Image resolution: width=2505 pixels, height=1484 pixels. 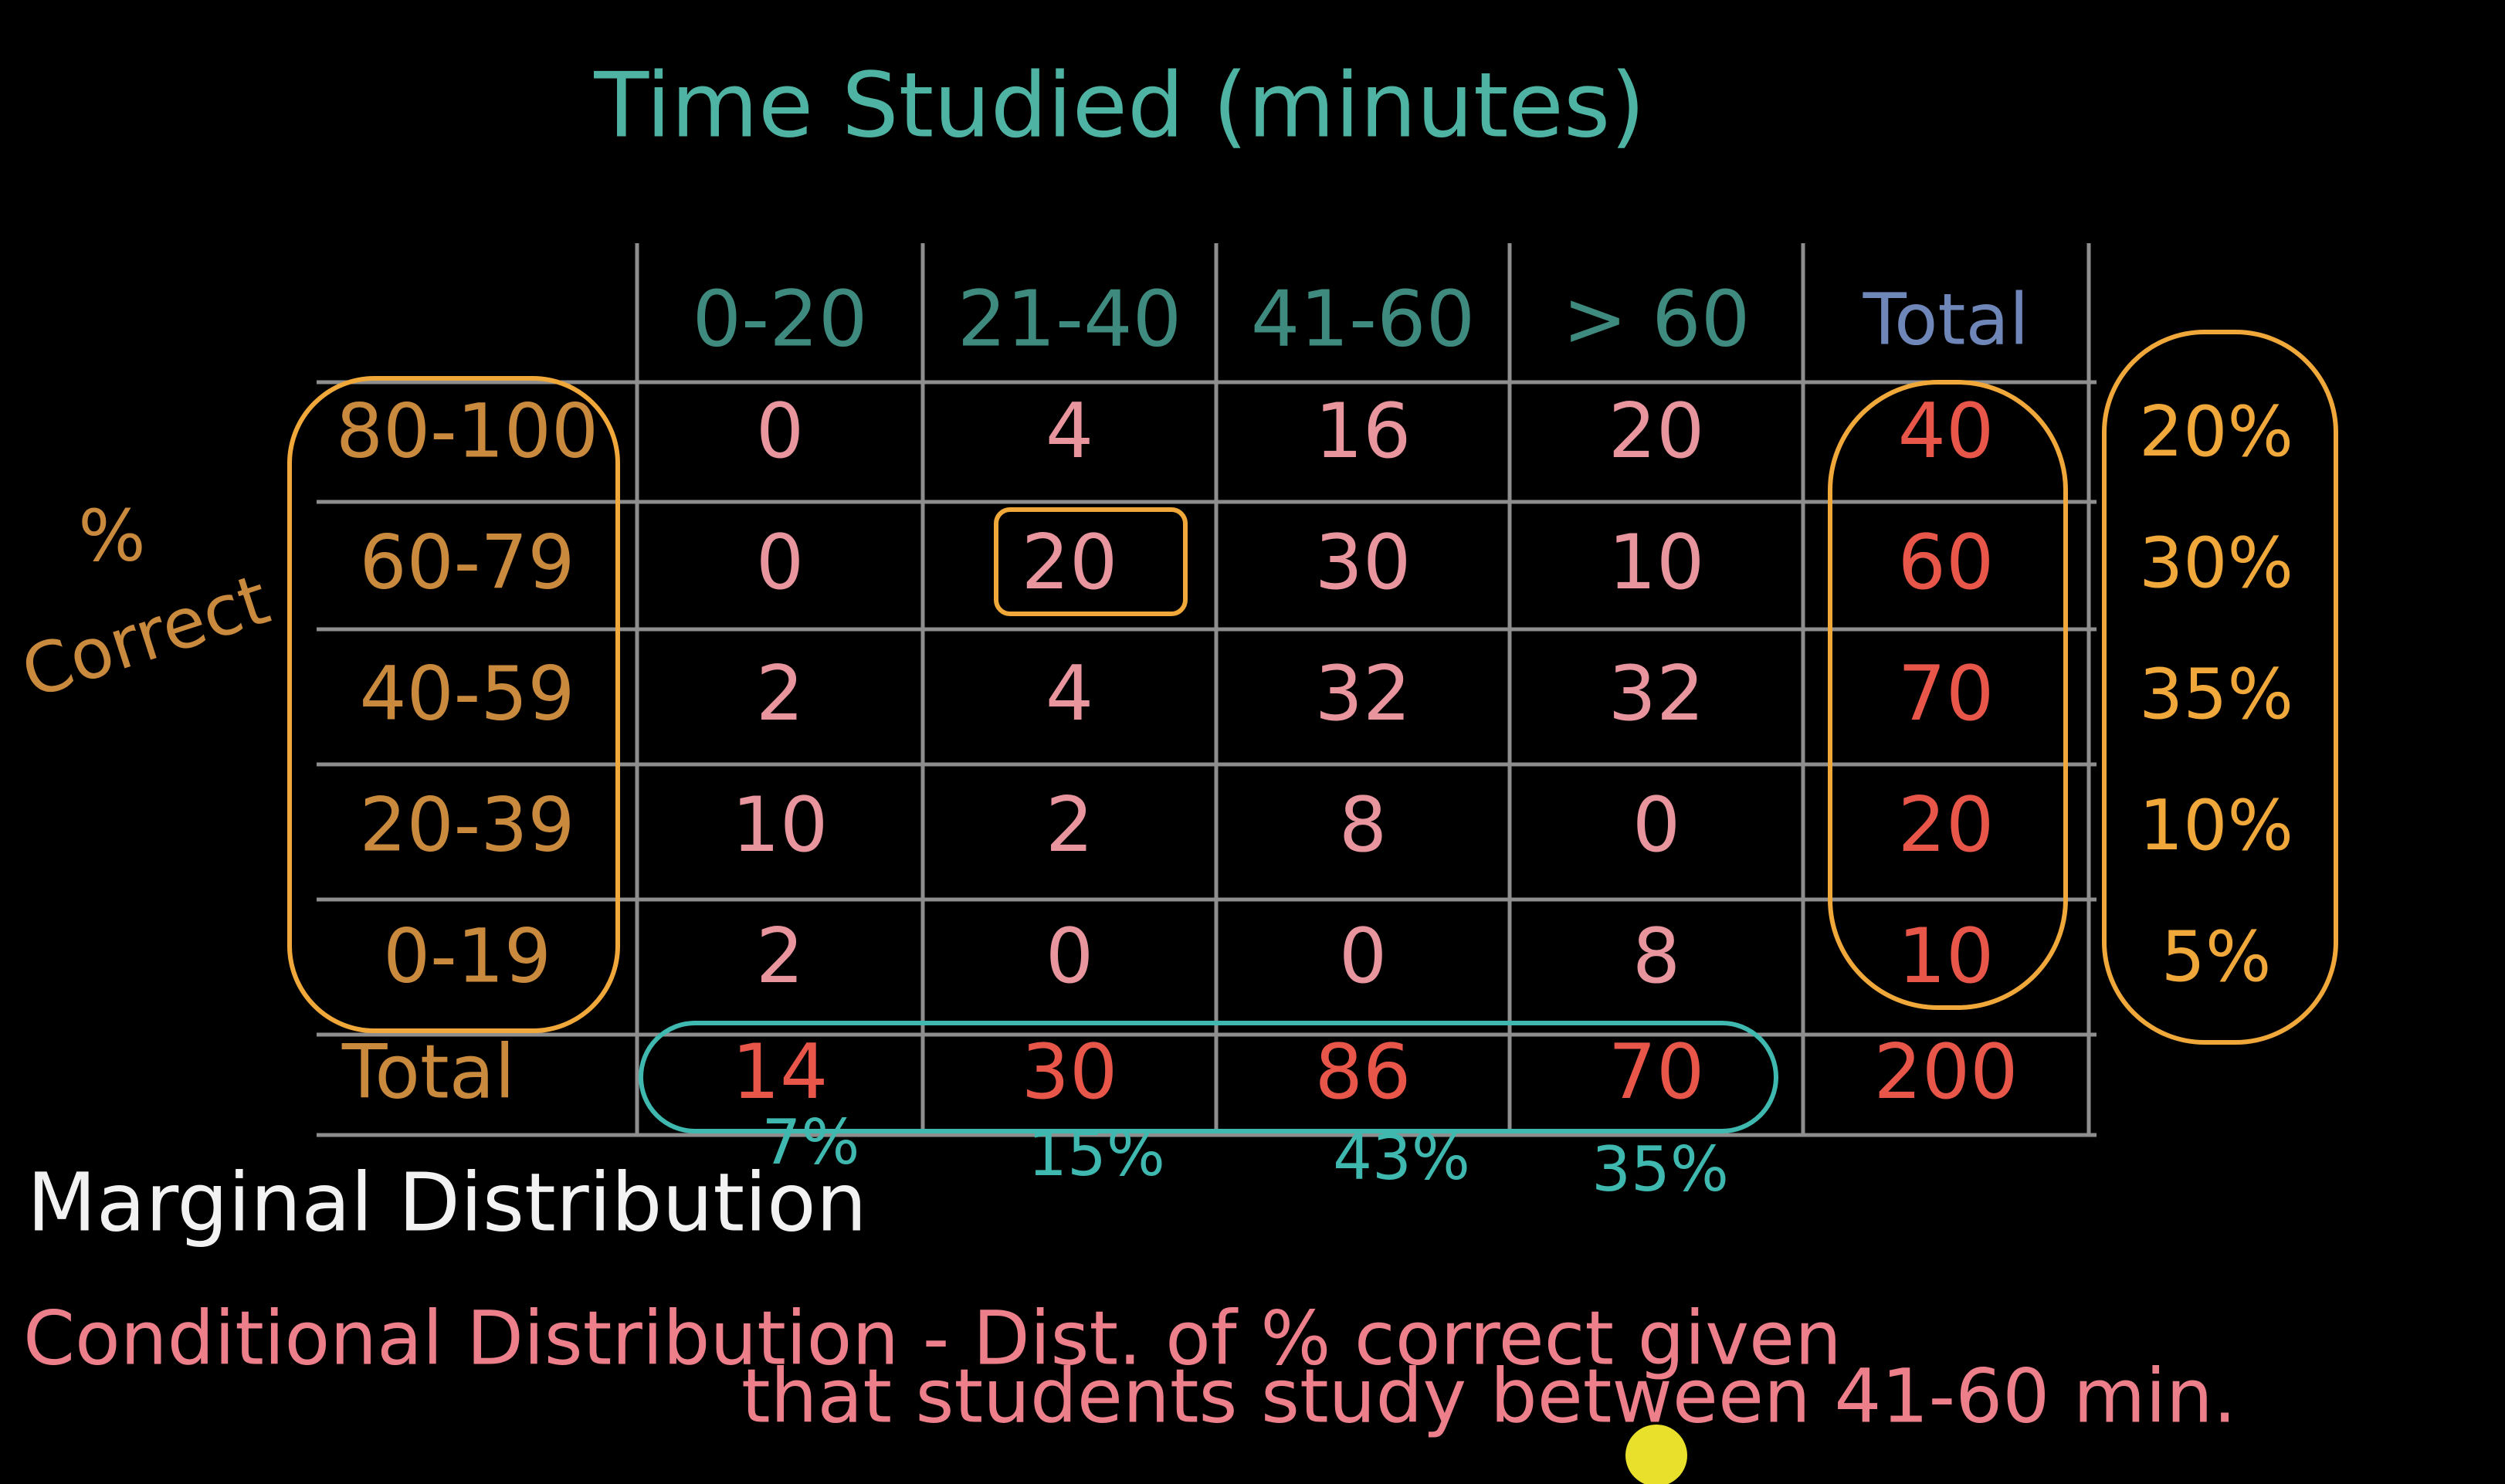 What do you see at coordinates (2216, 432) in the screenshot?
I see `row-percent: 20%` at bounding box center [2216, 432].